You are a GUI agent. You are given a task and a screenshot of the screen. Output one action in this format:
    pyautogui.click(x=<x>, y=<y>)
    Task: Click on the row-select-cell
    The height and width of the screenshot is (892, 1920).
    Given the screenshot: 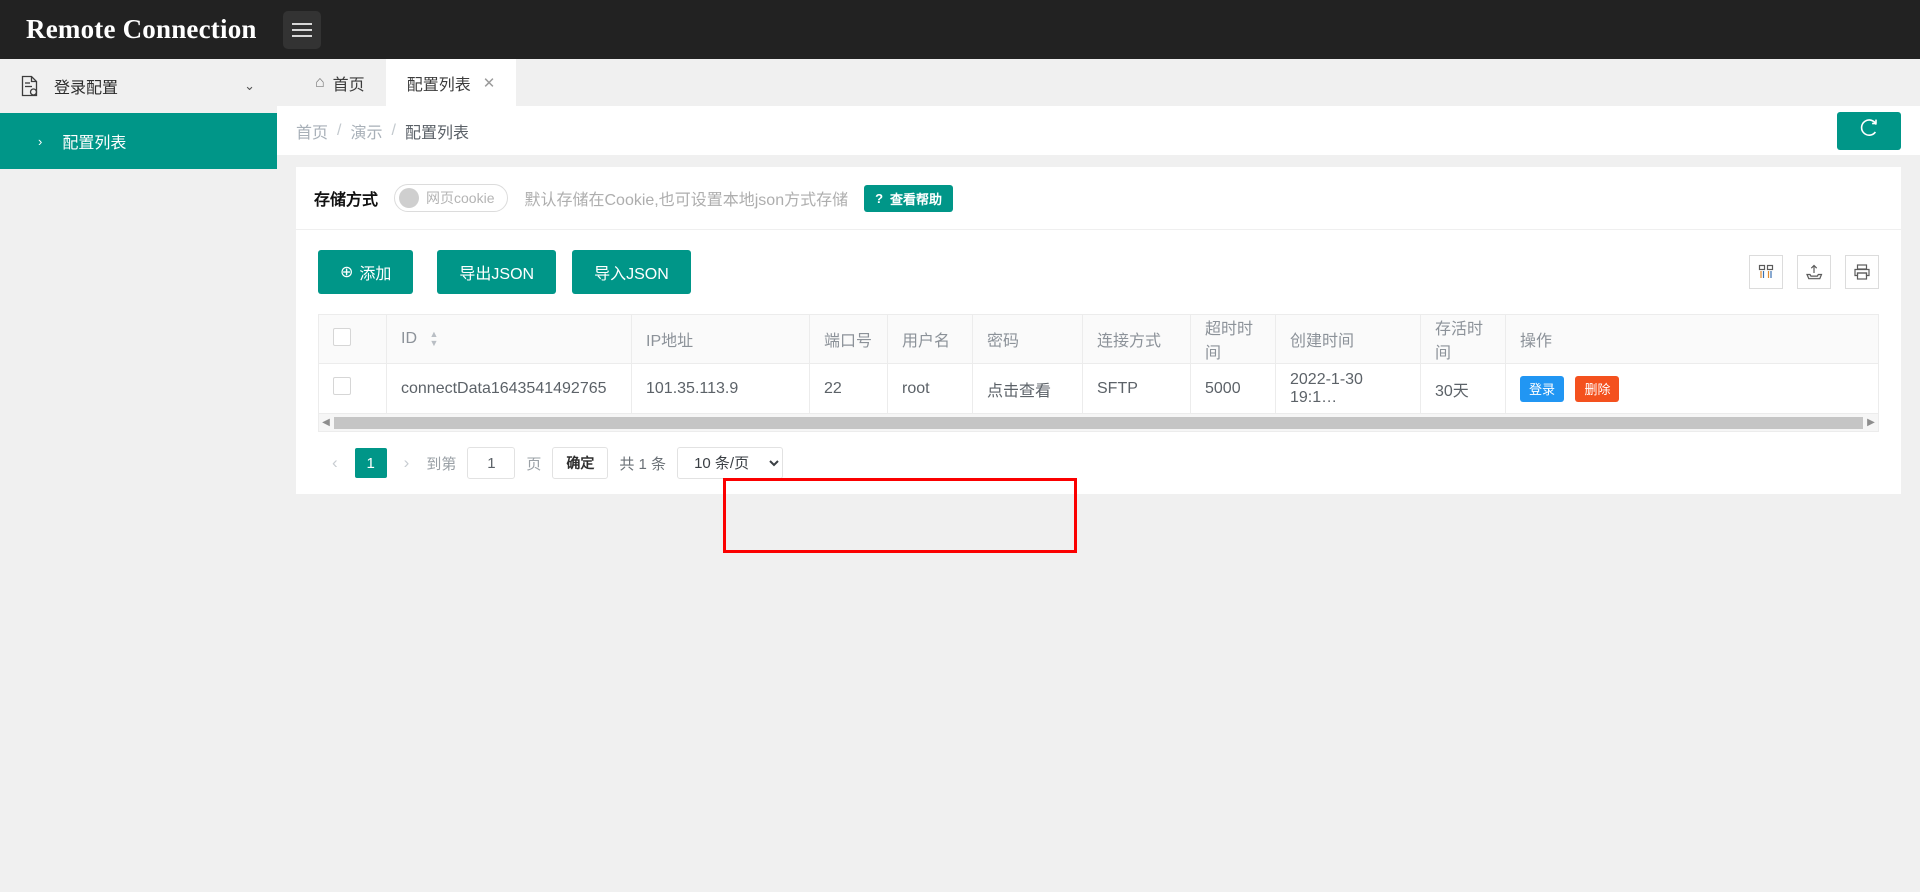 What is the action you would take?
    pyautogui.click(x=352, y=388)
    